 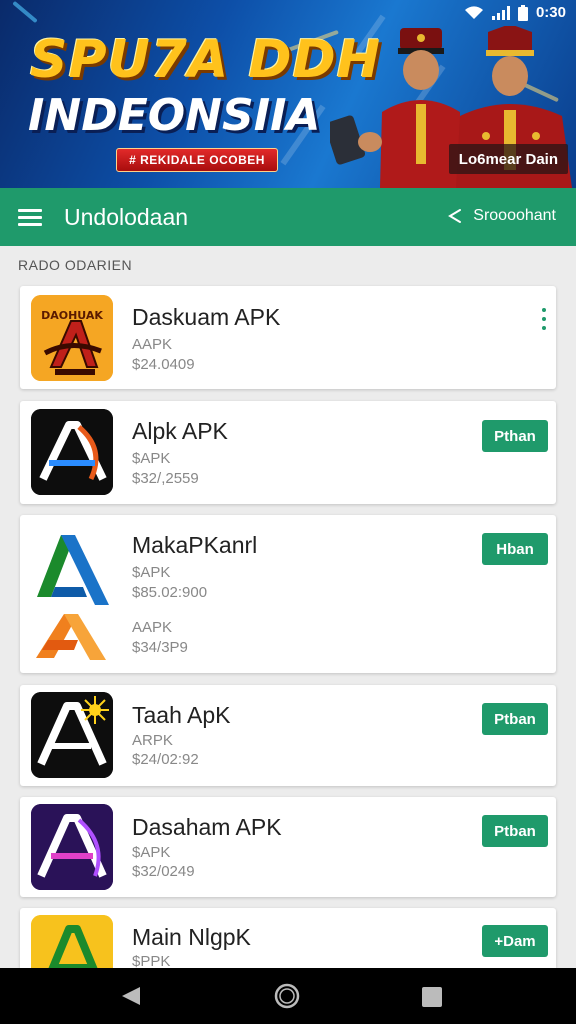 What do you see at coordinates (432, 997) in the screenshot?
I see `recents-icon` at bounding box center [432, 997].